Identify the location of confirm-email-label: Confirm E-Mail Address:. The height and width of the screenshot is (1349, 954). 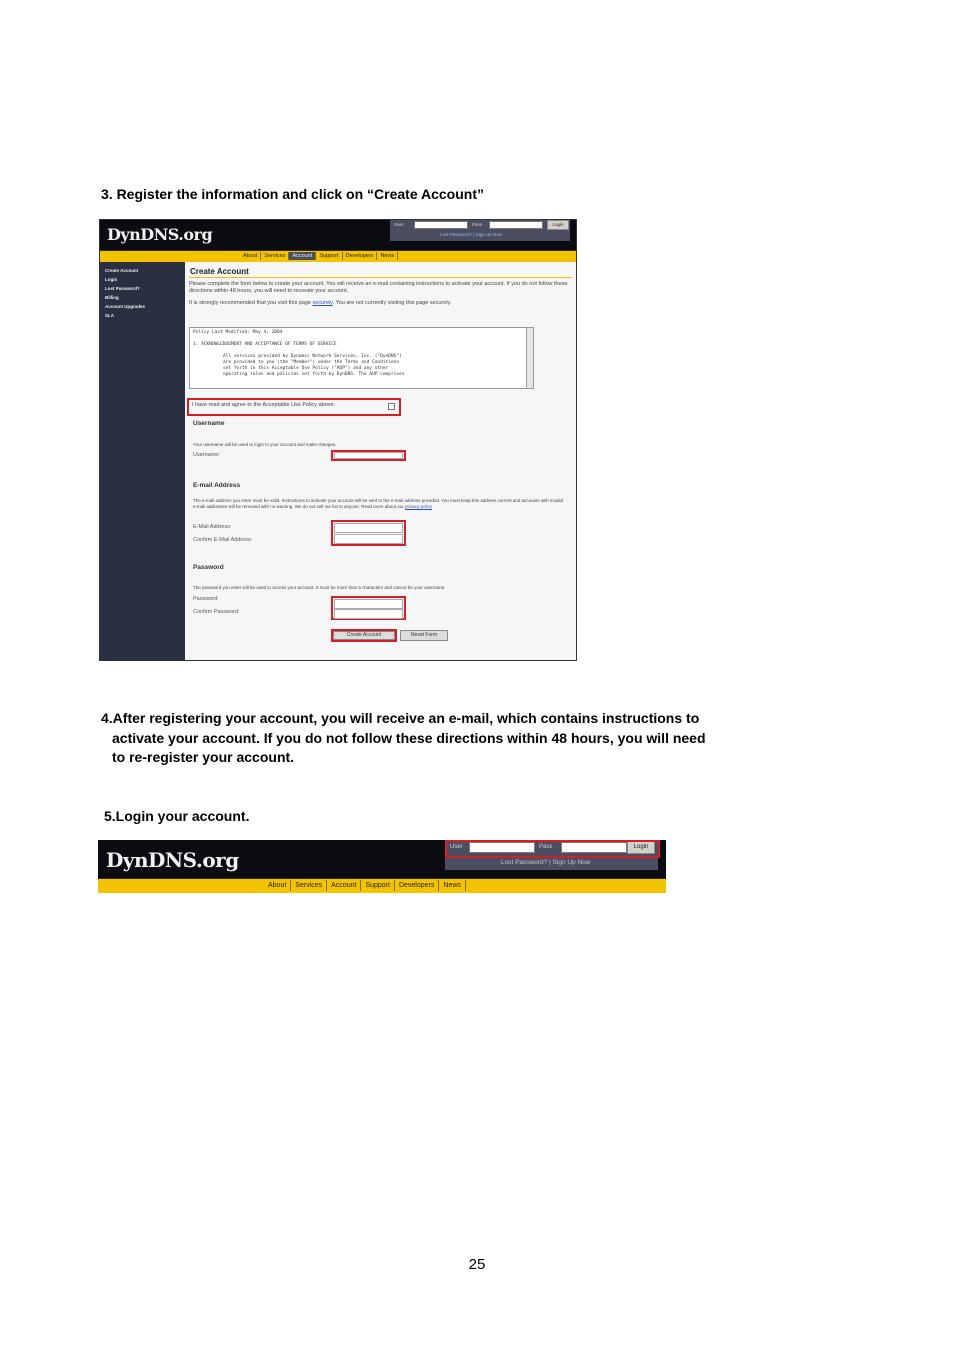
(223, 540).